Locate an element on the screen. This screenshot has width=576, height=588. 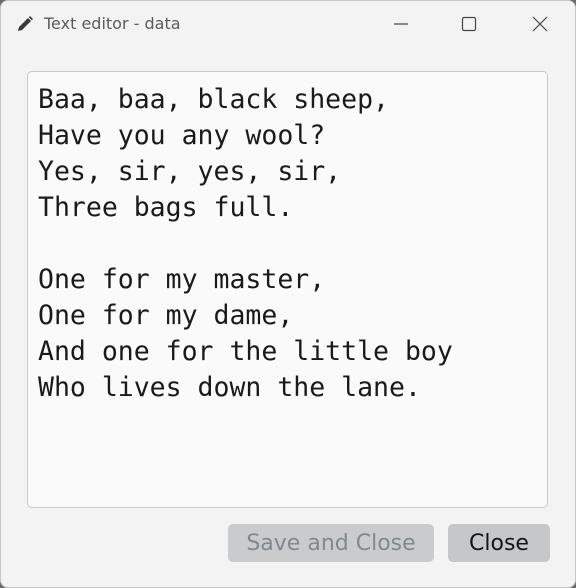
minimize-icon is located at coordinates (401, 24).